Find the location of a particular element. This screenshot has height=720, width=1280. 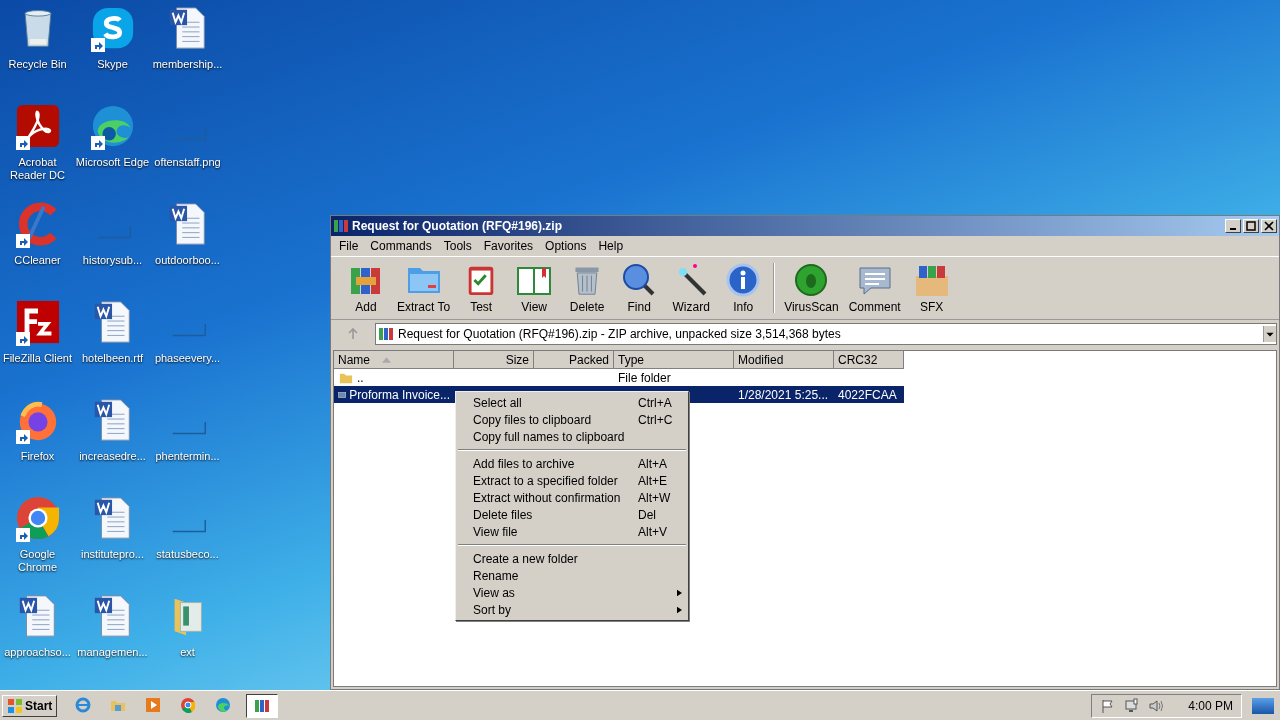

crc-value: 4022FCAA is located at coordinates (867, 394).